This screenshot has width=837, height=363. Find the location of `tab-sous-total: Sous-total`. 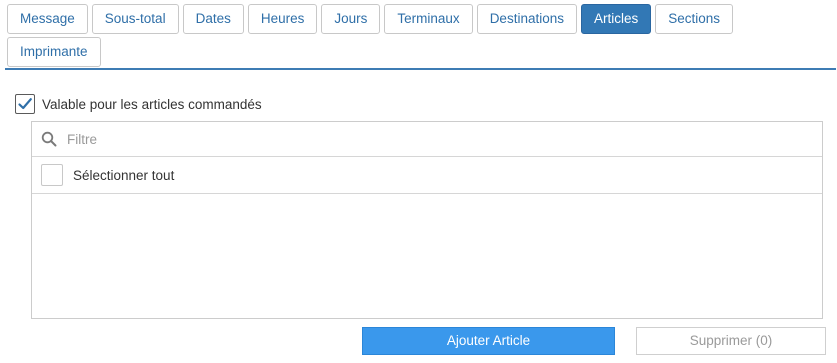

tab-sous-total: Sous-total is located at coordinates (135, 19).